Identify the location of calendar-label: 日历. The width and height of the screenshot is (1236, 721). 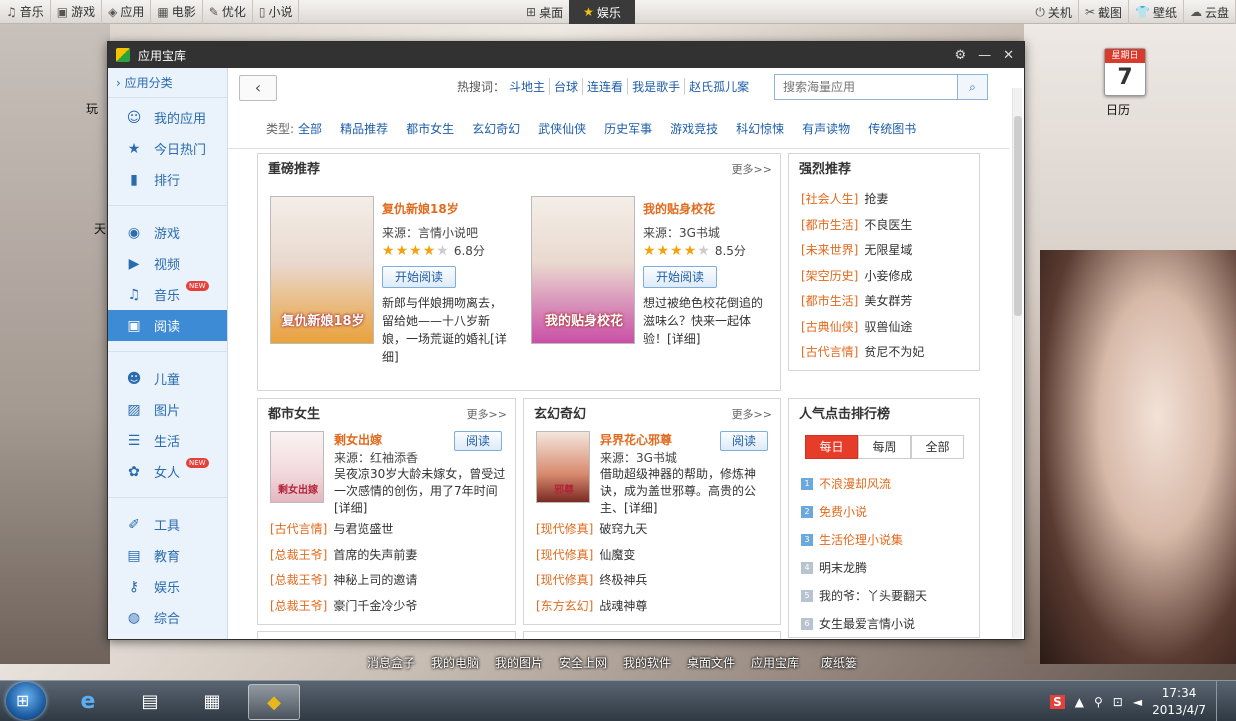
(1118, 109).